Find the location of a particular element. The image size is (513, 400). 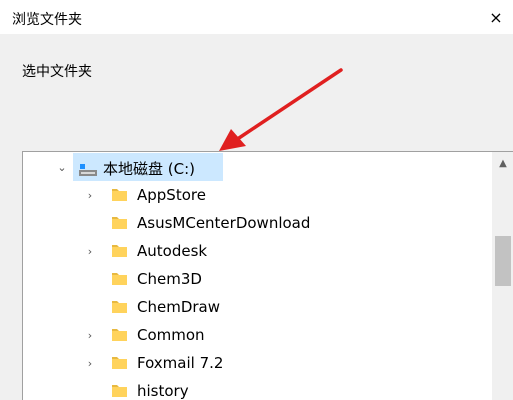

scroll-up-button: ▲ is located at coordinates (502, 163).